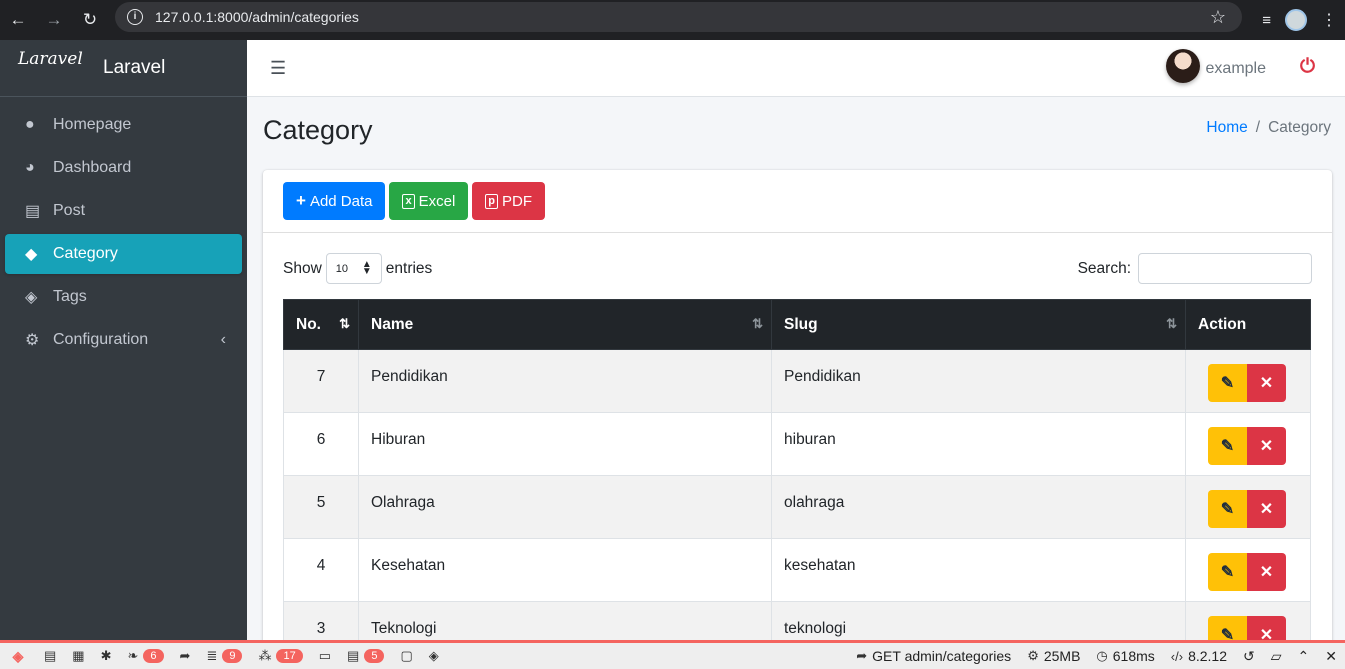 The width and height of the screenshot is (1345, 669). I want to click on pdf-label: PDF, so click(517, 201).